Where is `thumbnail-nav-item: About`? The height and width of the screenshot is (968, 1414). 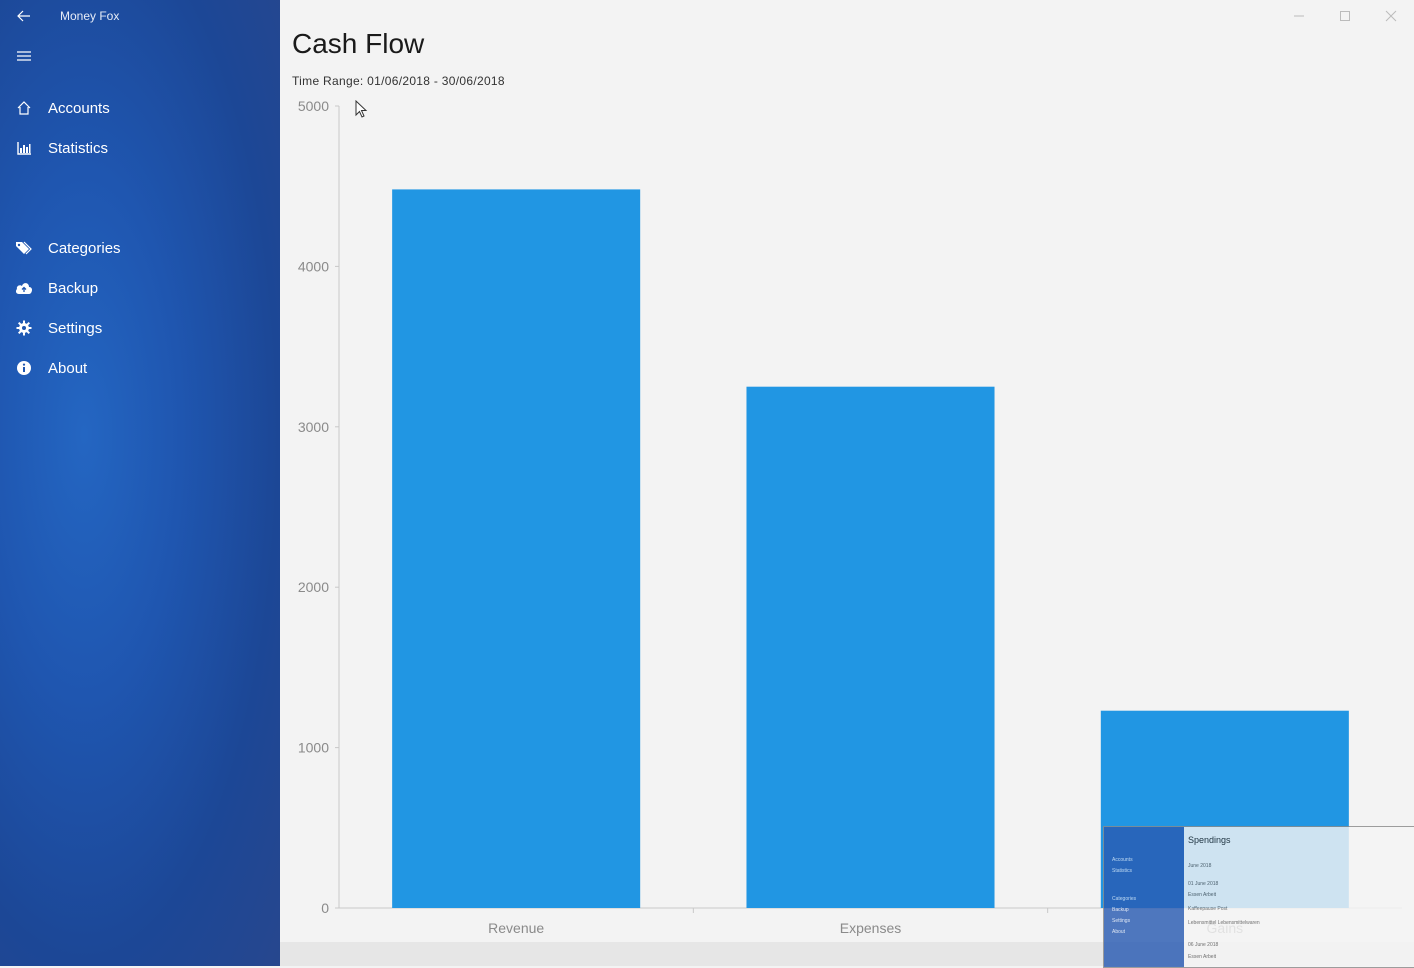
thumbnail-nav-item: About is located at coordinates (1119, 932).